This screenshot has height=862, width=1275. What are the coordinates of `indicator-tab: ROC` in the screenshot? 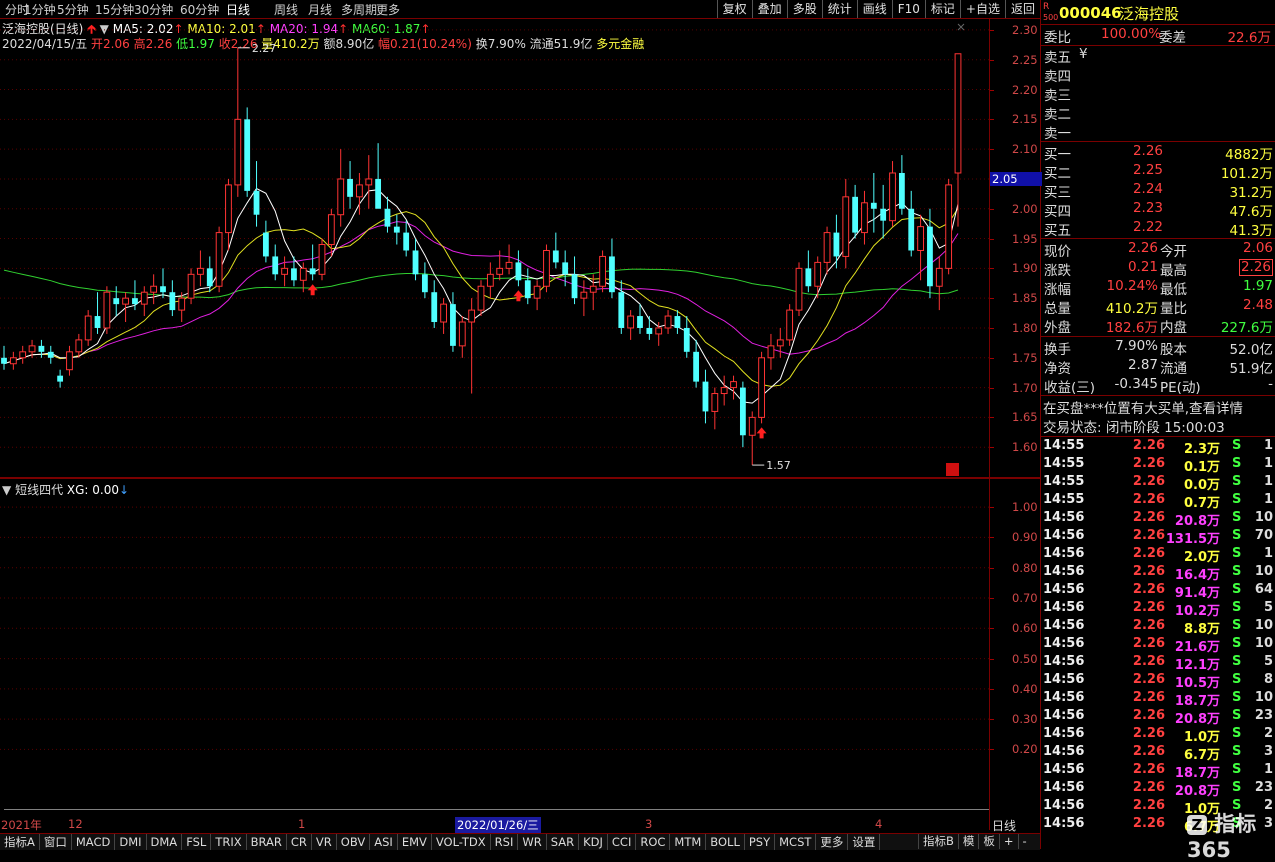 It's located at (653, 842).